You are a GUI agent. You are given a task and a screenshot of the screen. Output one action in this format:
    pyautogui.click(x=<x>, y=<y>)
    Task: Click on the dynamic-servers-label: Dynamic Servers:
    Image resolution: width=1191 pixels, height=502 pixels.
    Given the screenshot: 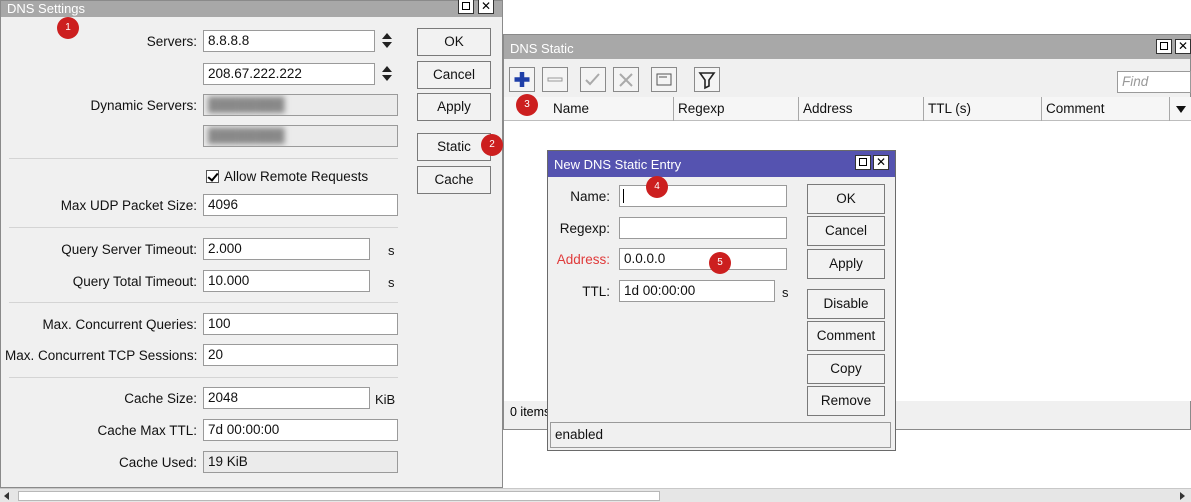 What is the action you would take?
    pyautogui.click(x=143, y=105)
    